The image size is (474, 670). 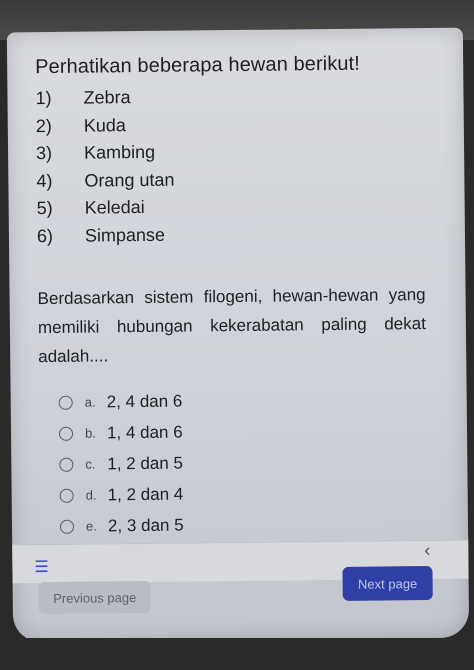 What do you see at coordinates (145, 463) in the screenshot?
I see `option-text: 1, 2 dan 5` at bounding box center [145, 463].